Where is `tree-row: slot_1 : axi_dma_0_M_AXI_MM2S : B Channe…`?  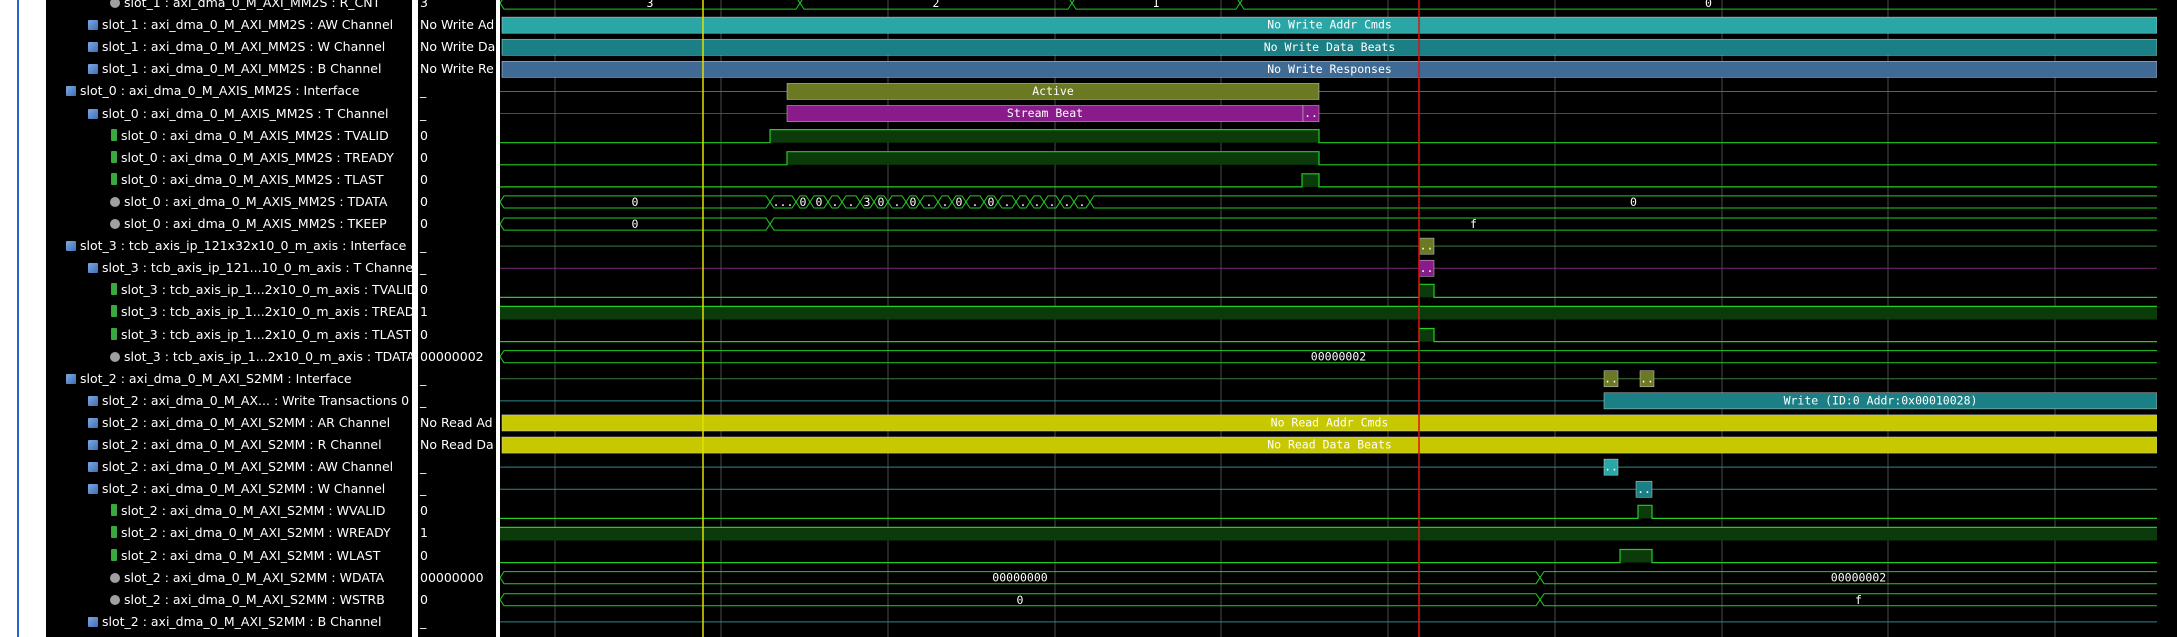
tree-row: slot_1 : axi_dma_0_M_AXI_MM2S : B Channe… is located at coordinates (227, 69).